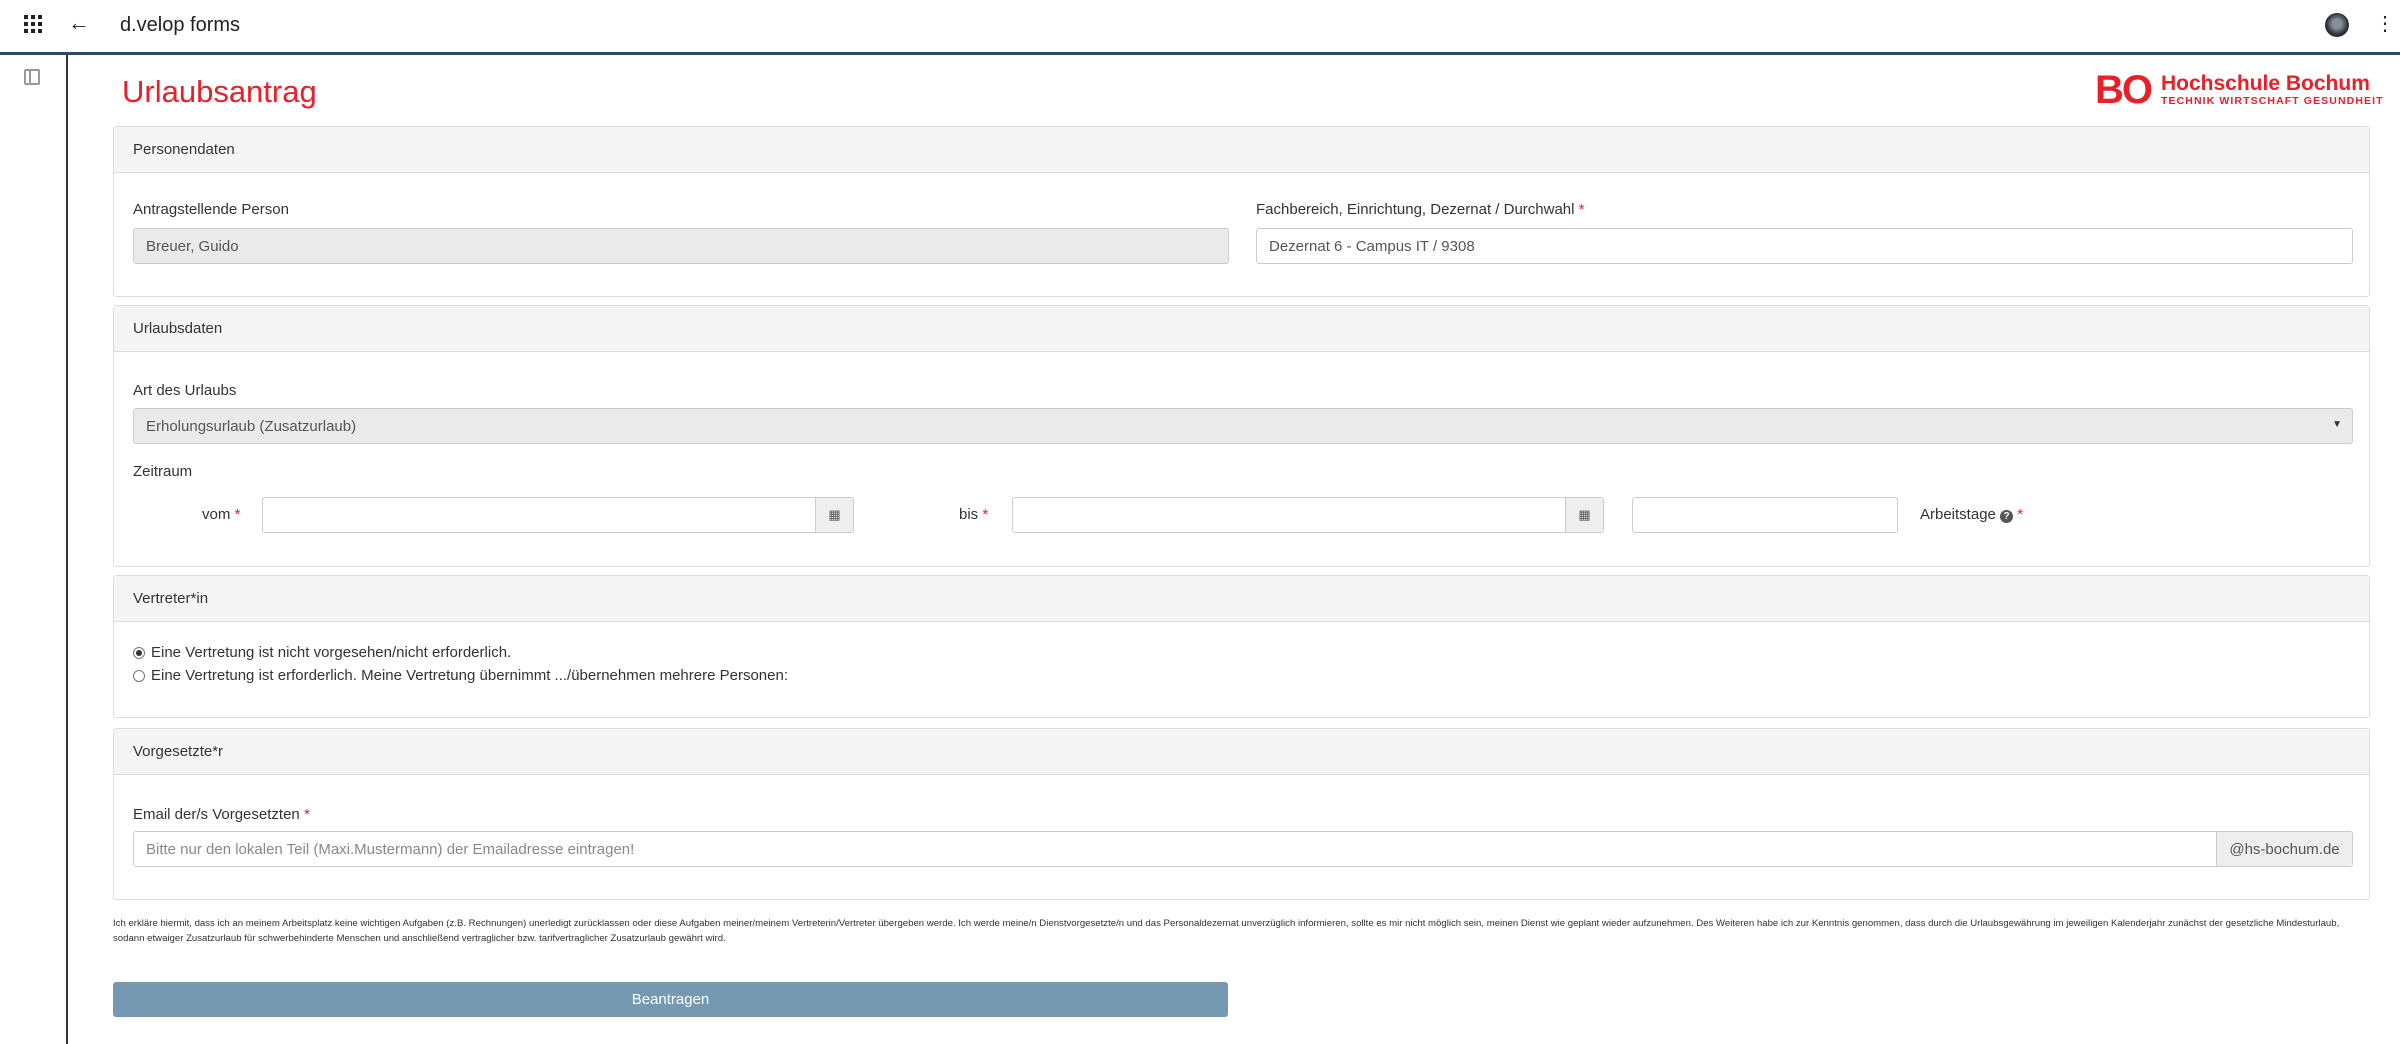  Describe the element at coordinates (2337, 424) in the screenshot. I see `caret-down-icon: ▼` at that location.